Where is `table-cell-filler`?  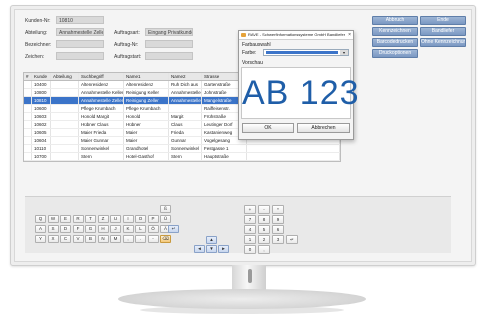
table-cell-filler is located at coordinates (293, 148).